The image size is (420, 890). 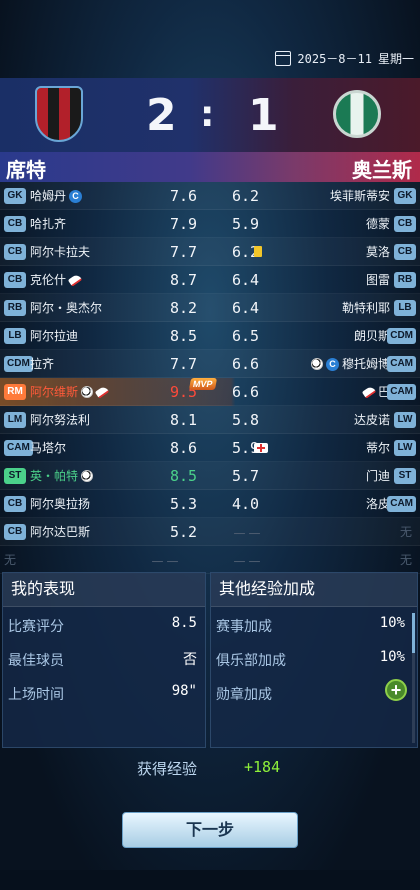 What do you see at coordinates (15, 196) in the screenshot?
I see `home-position-badge: GK` at bounding box center [15, 196].